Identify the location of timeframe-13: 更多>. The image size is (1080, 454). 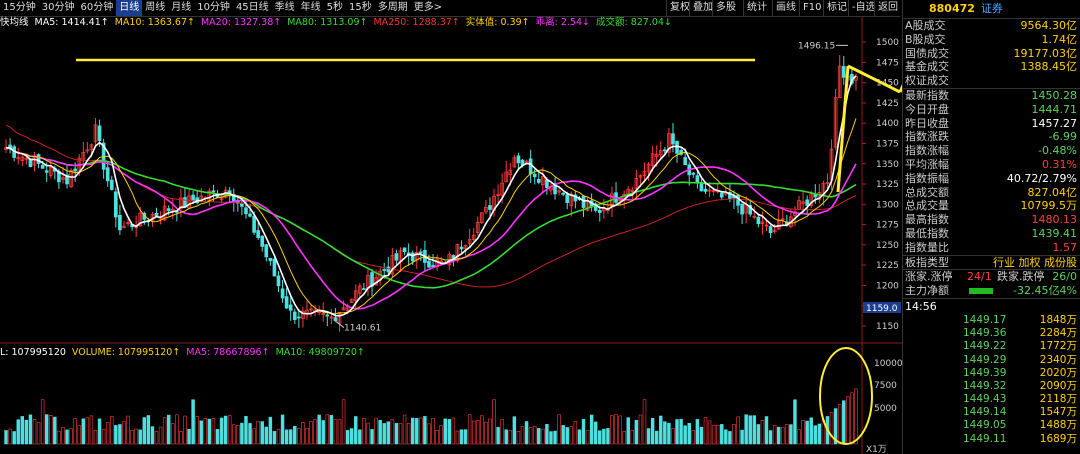
(428, 8).